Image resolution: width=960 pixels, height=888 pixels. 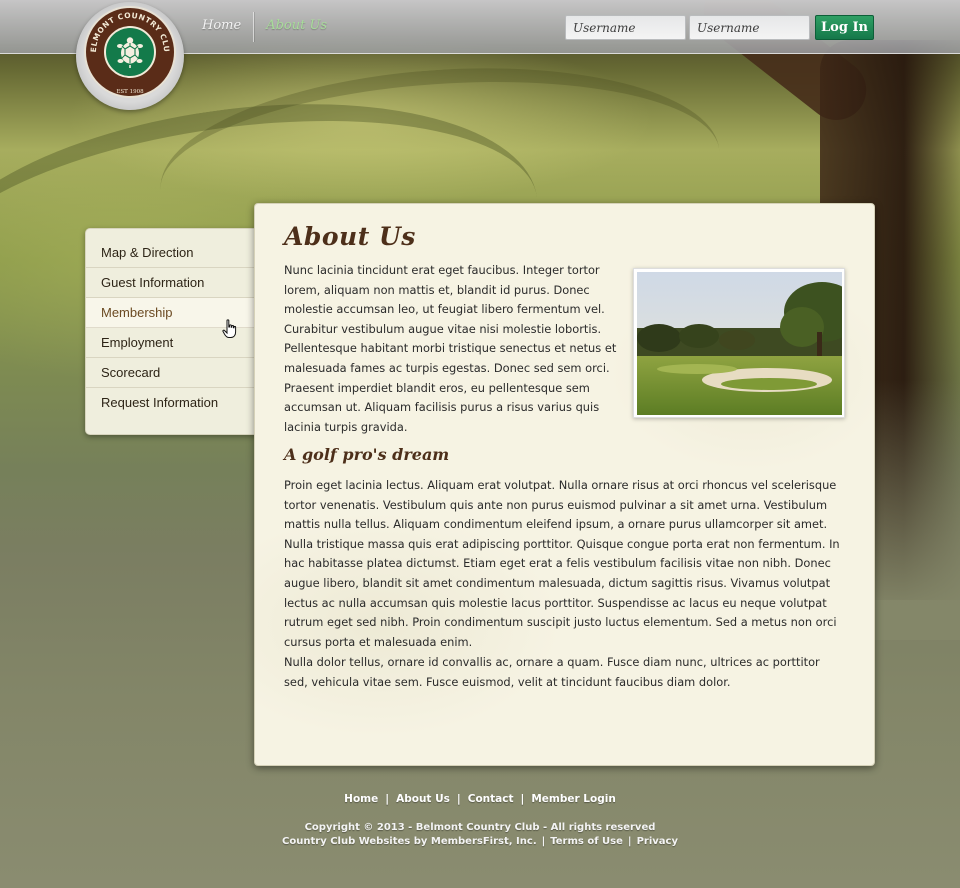 What do you see at coordinates (573, 799) in the screenshot?
I see `footer-link-member-login: Member Login` at bounding box center [573, 799].